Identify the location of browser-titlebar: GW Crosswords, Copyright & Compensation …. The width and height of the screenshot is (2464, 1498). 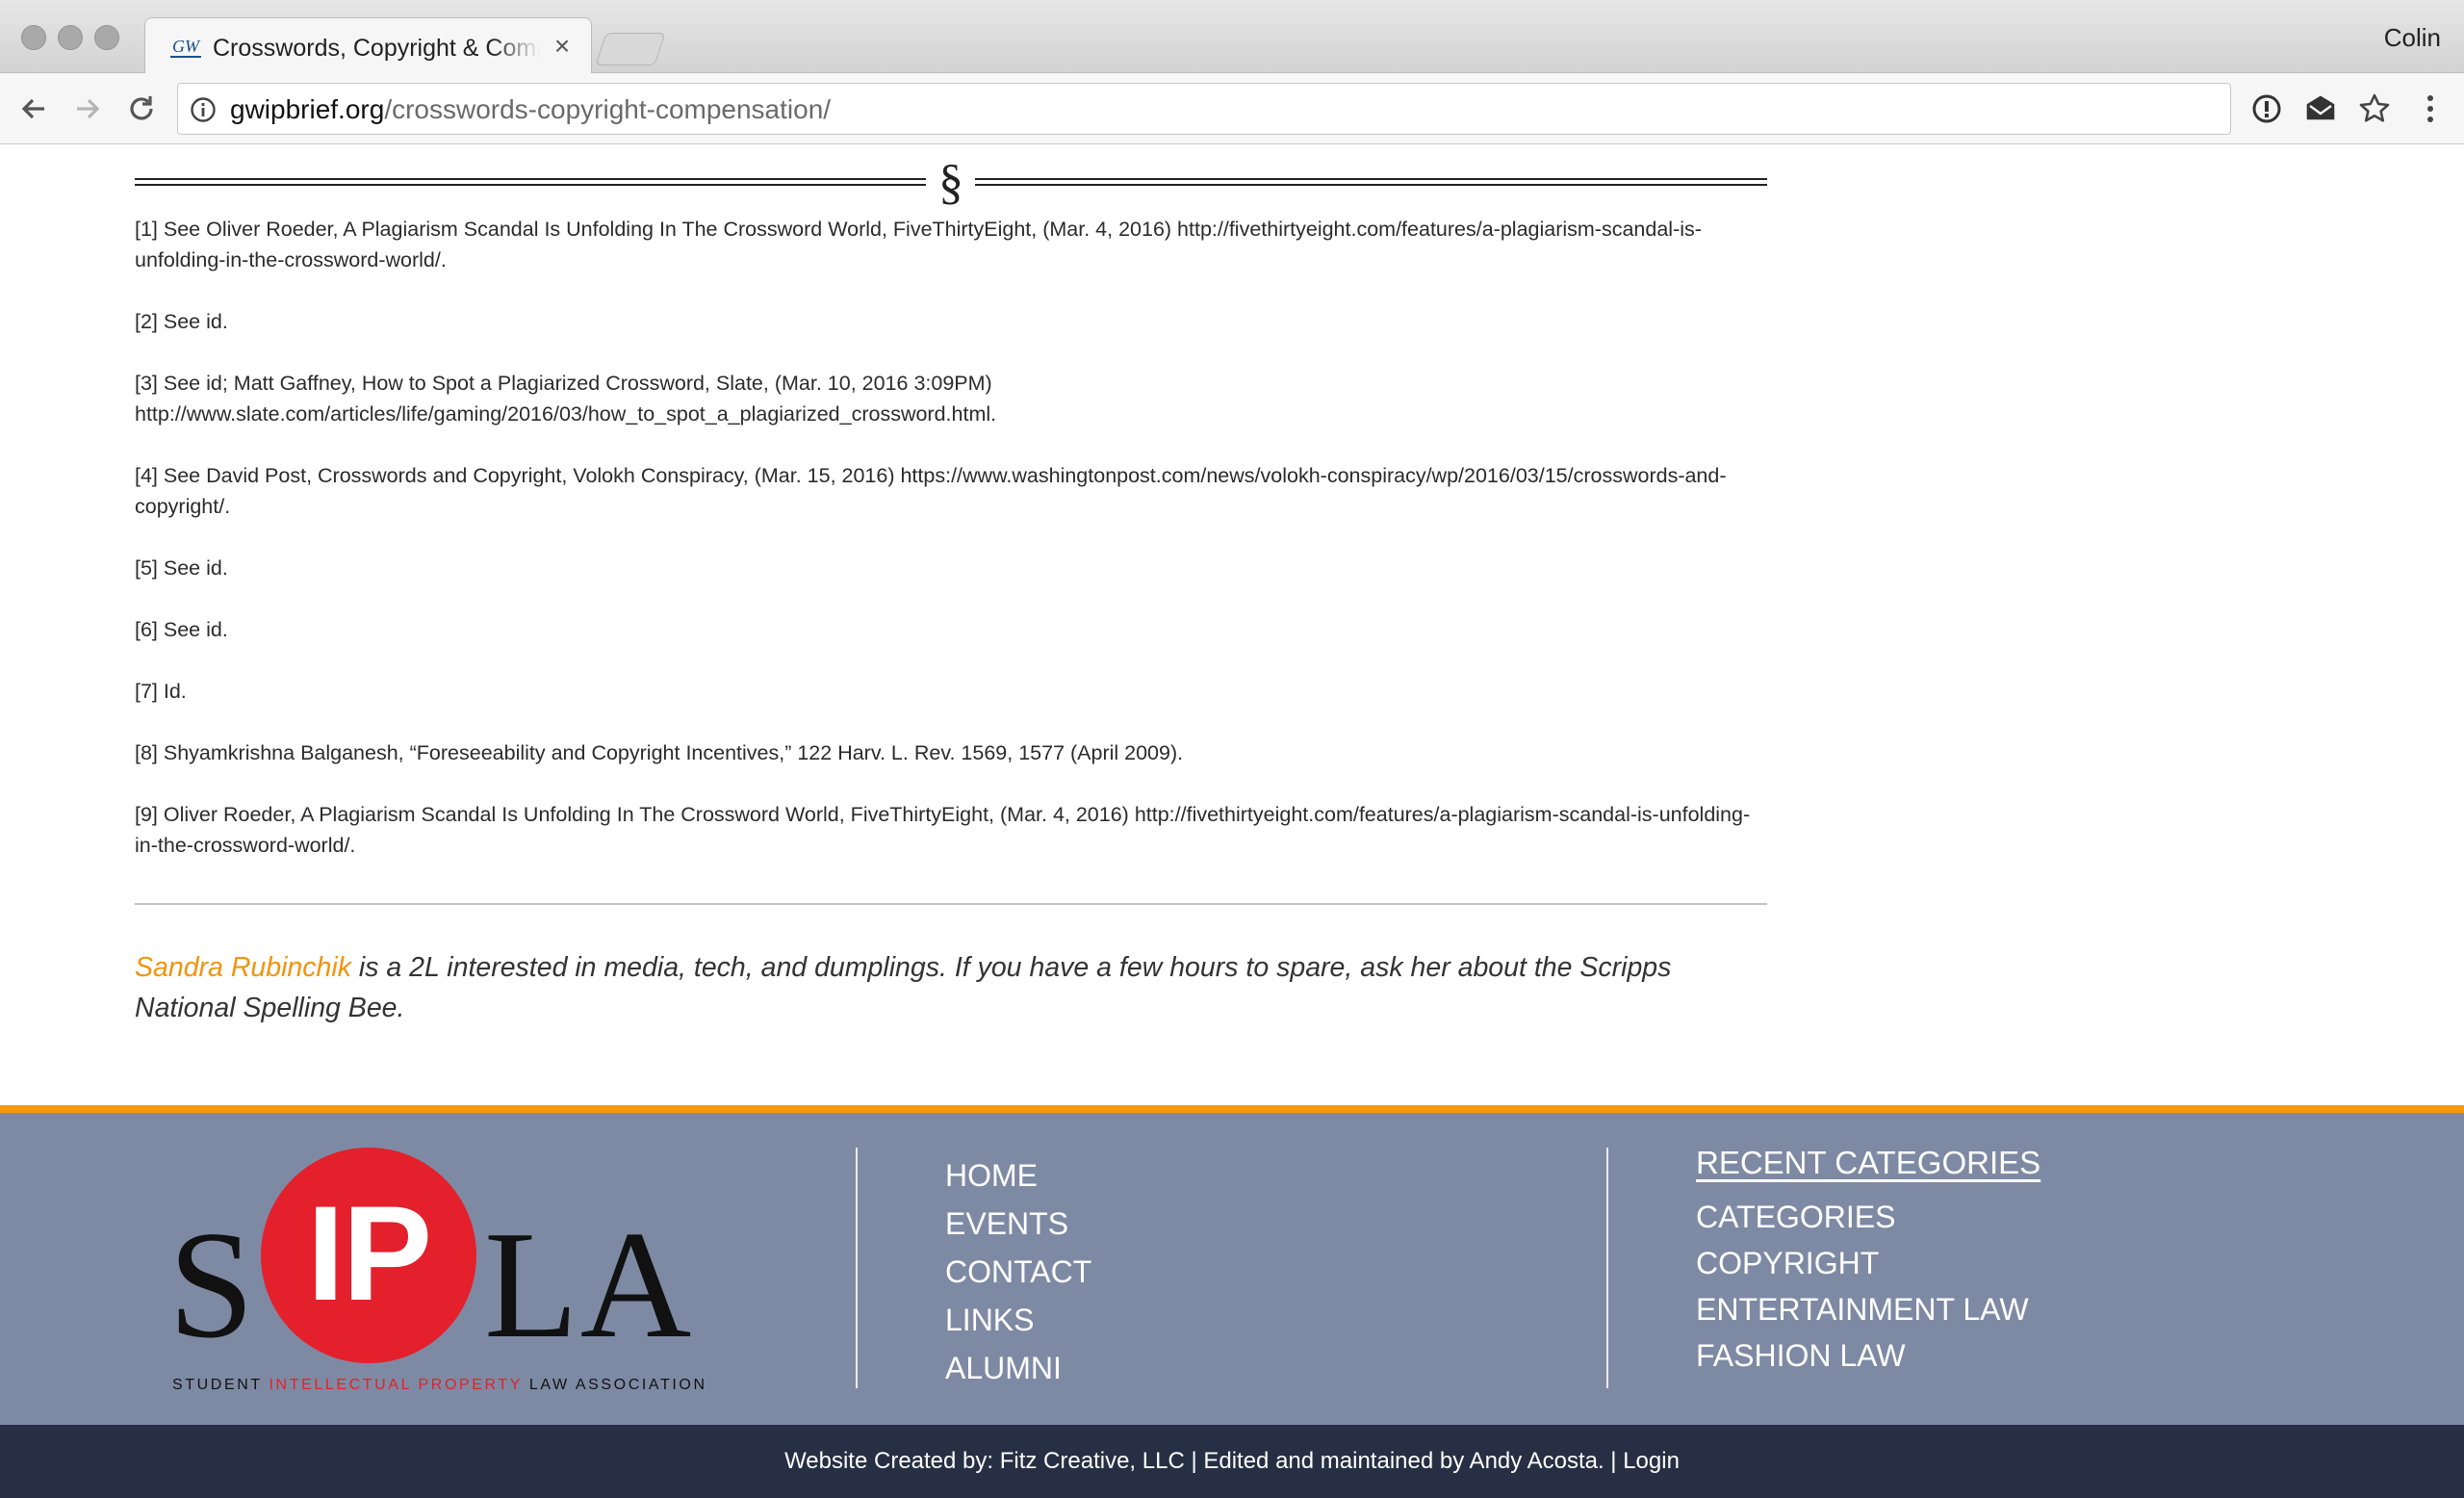
(1232, 37).